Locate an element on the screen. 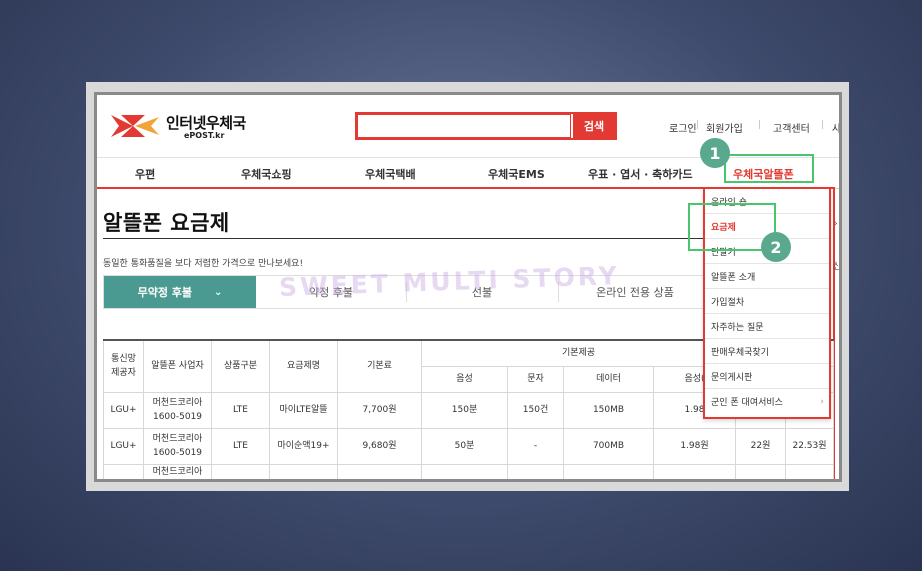 This screenshot has height=571, width=922. table-row: 머천드코리아 is located at coordinates (468, 471).